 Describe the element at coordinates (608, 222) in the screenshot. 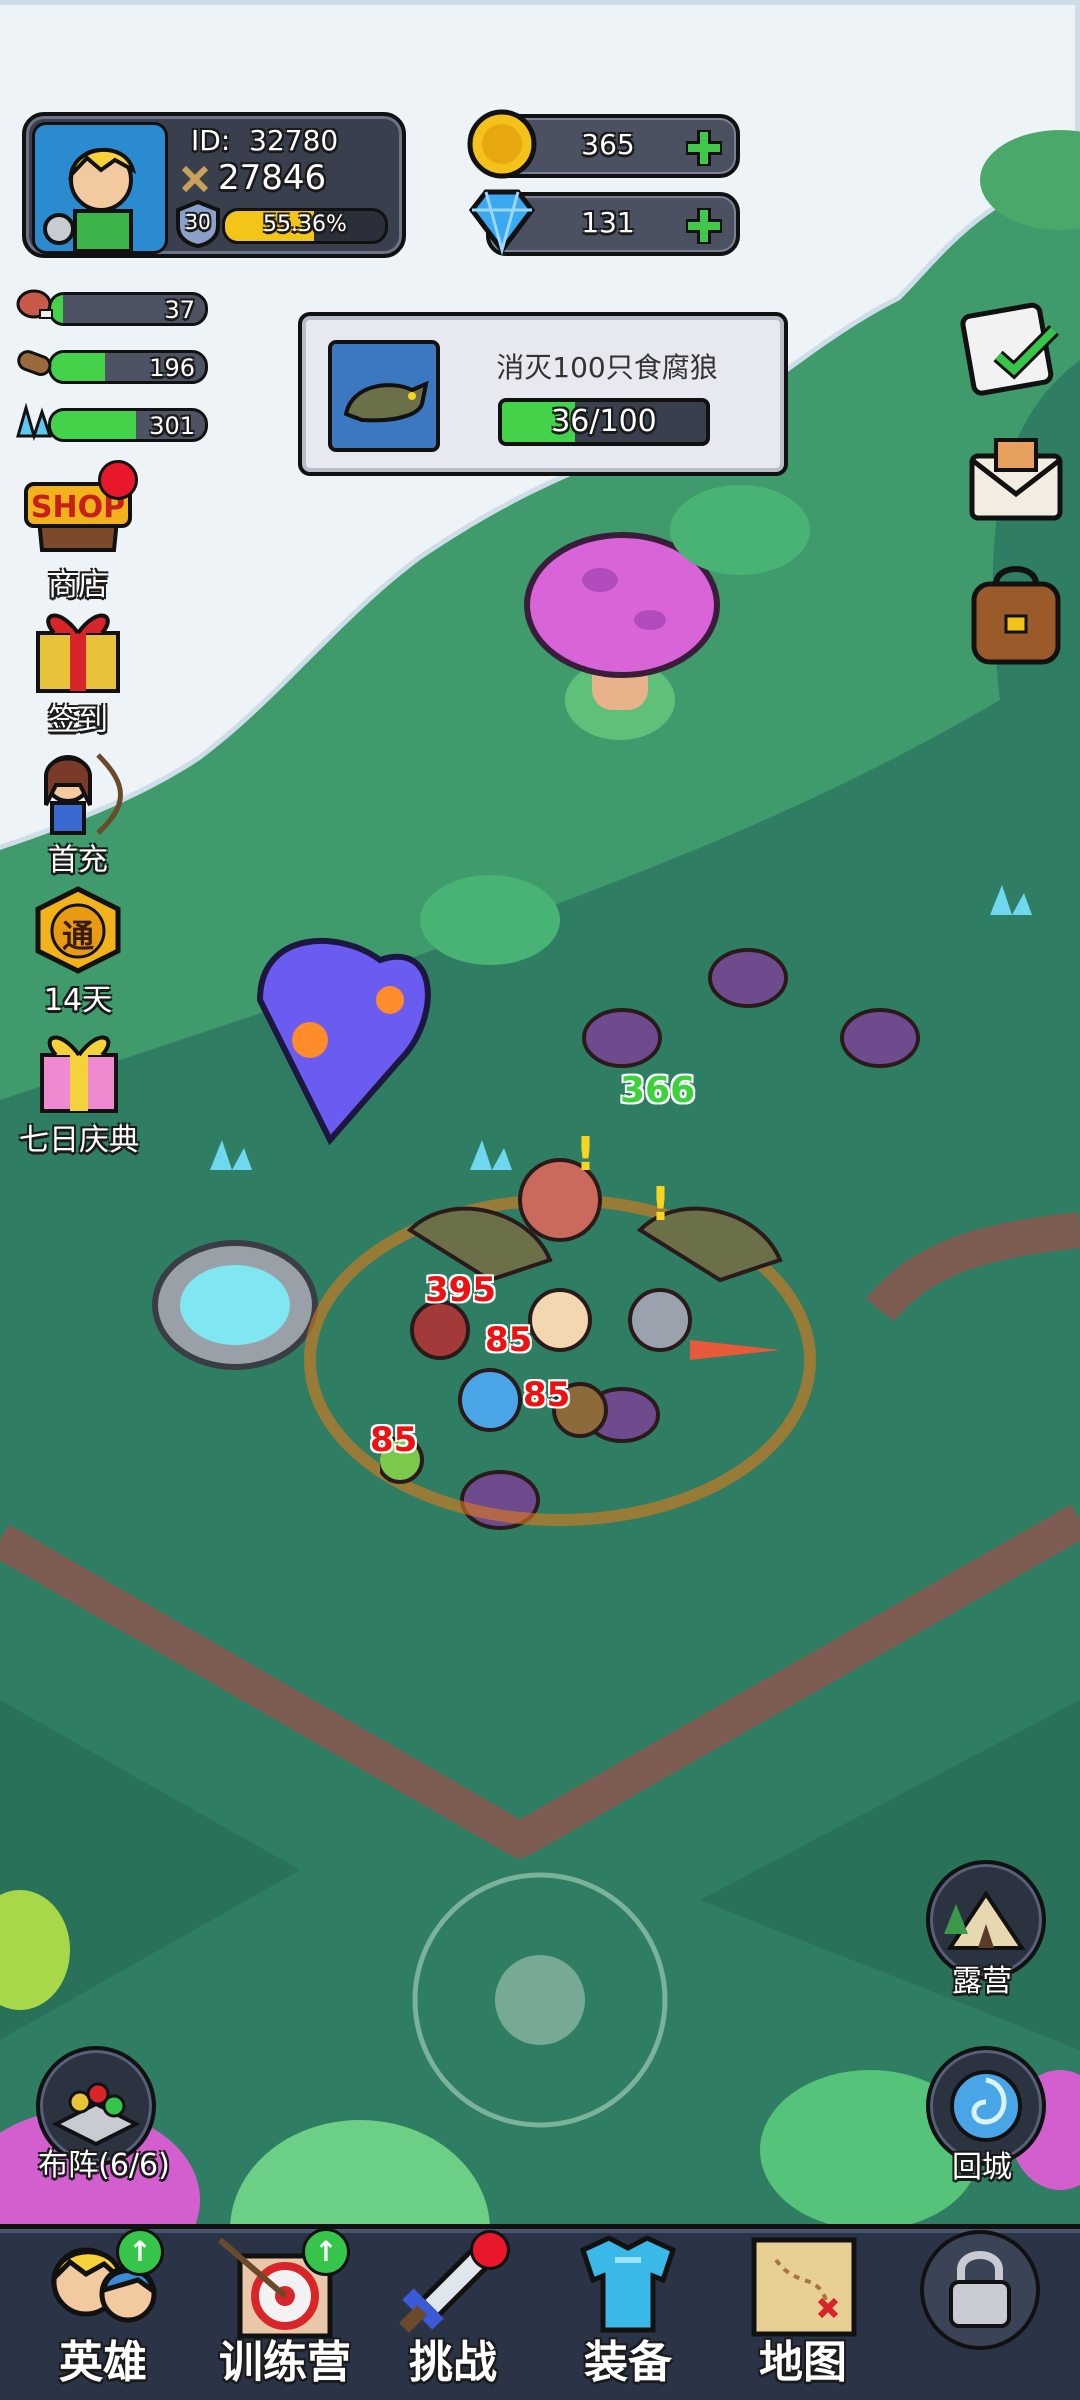

I see `diamond-amount: 131` at that location.